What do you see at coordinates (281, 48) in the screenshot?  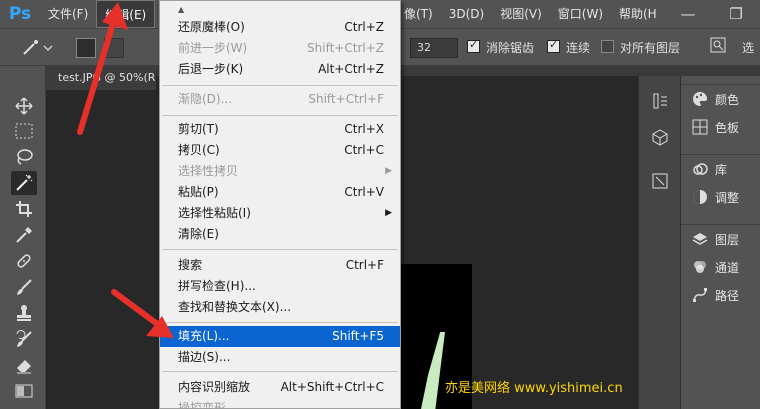 I see `menu-item-step-forward: 前进一步(W) Shift+Ctrl+Z` at bounding box center [281, 48].